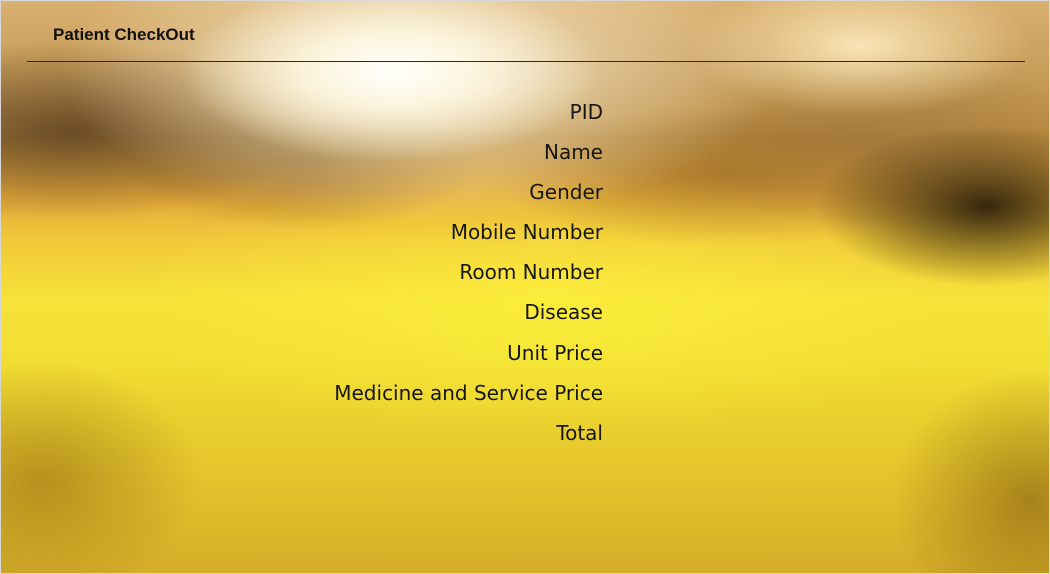 The image size is (1050, 574). What do you see at coordinates (586, 112) in the screenshot?
I see `pid-label: PID` at bounding box center [586, 112].